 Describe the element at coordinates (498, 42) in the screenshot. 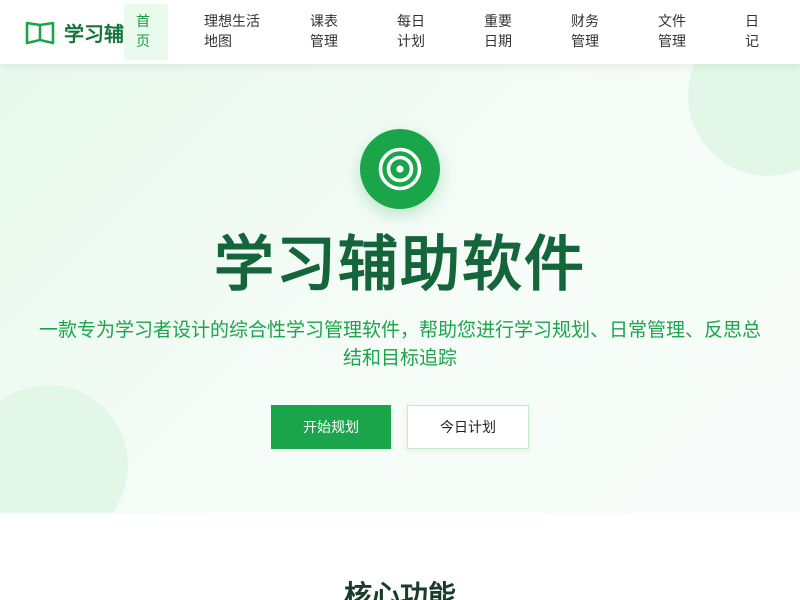

I see `nav-label: 日期` at that location.